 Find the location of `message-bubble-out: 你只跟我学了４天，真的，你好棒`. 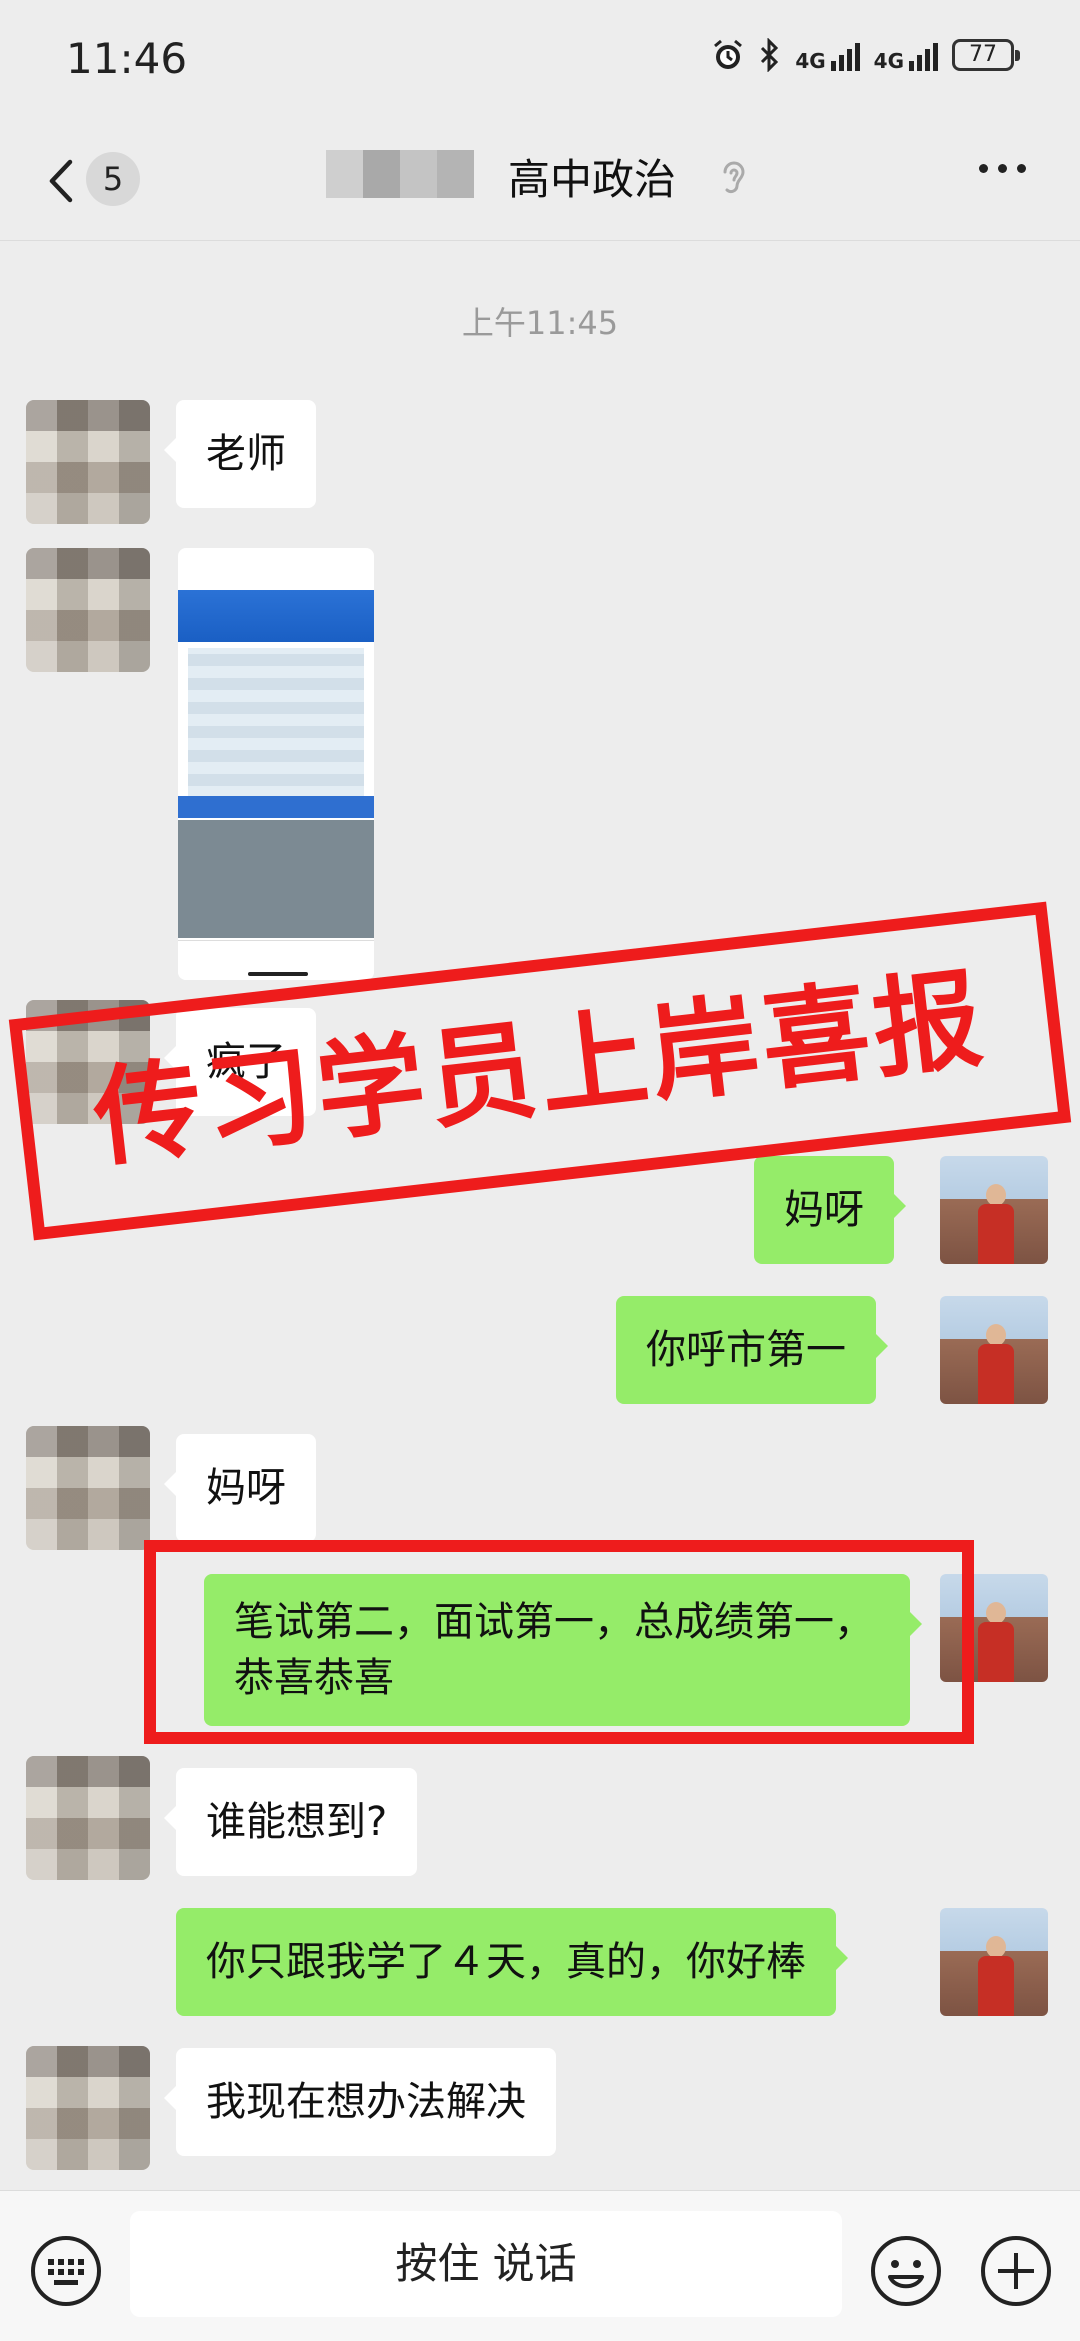

message-bubble-out: 你只跟我学了４天，真的，你好棒 is located at coordinates (512, 1962).